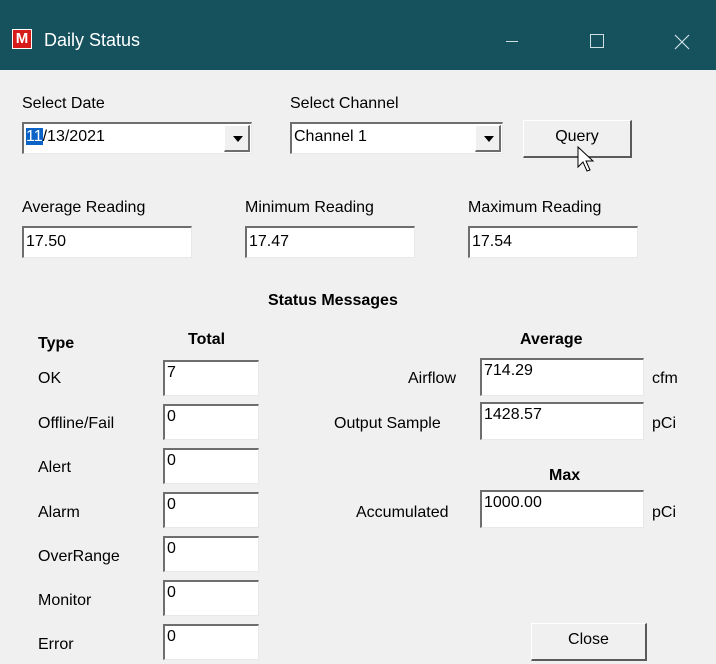 This screenshot has width=716, height=664. What do you see at coordinates (73, 136) in the screenshot?
I see `date-rest: /13/2021` at bounding box center [73, 136].